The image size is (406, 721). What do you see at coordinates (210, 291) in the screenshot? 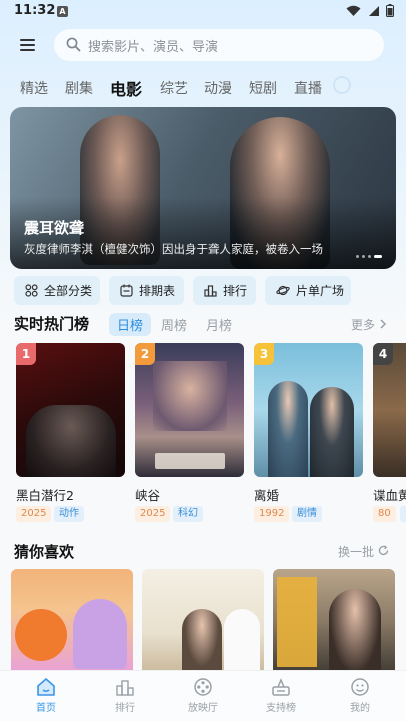
I see `podium-icon` at bounding box center [210, 291].